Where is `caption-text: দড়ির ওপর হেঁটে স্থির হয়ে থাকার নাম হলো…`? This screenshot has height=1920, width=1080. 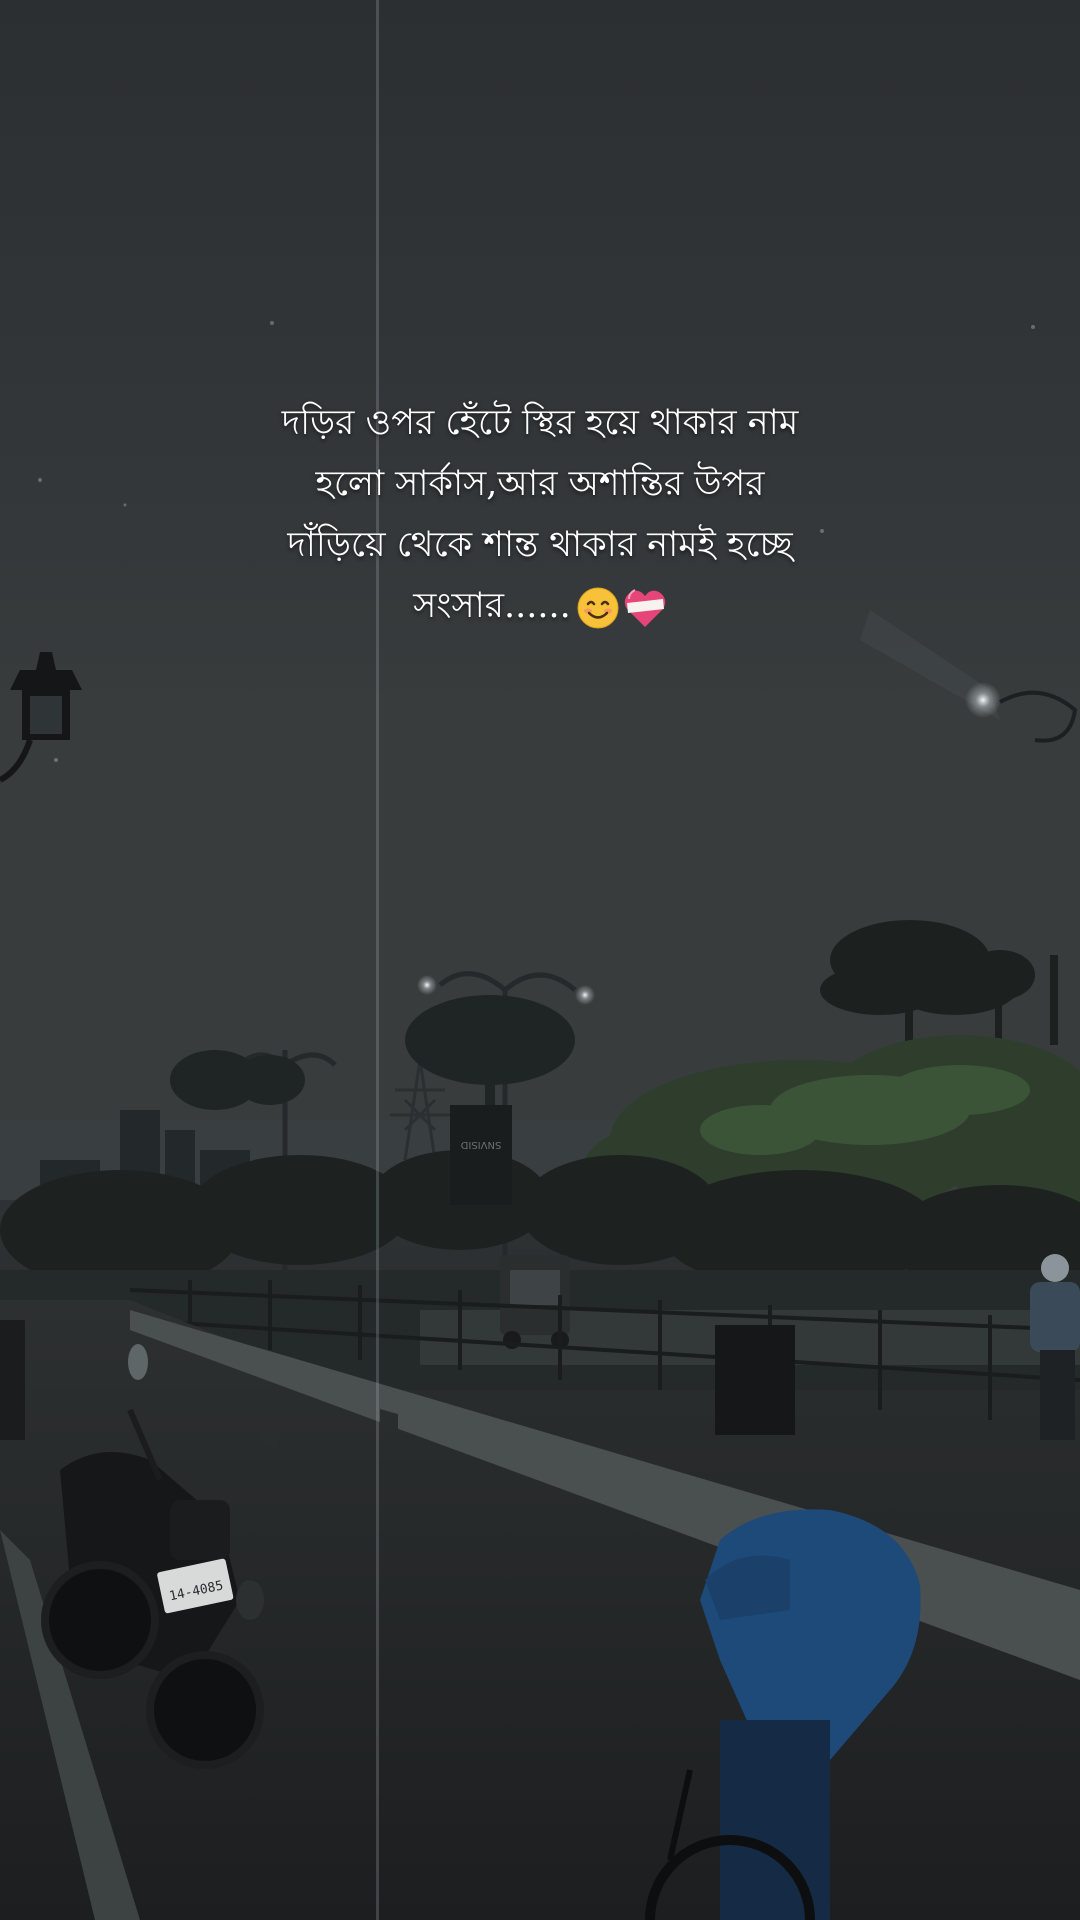
caption-text: দড়ির ওপর হেঁটে স্থির হয়ে থাকার নাম হলো… is located at coordinates (540, 515).